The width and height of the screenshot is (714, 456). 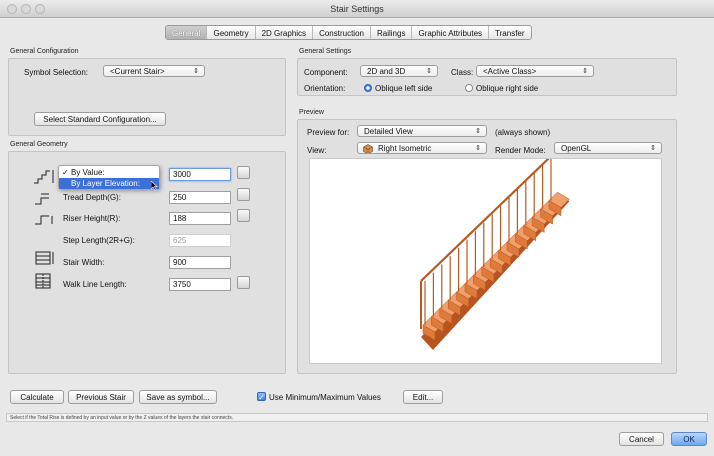 What do you see at coordinates (43, 281) in the screenshot?
I see `walk-line-length-icon` at bounding box center [43, 281].